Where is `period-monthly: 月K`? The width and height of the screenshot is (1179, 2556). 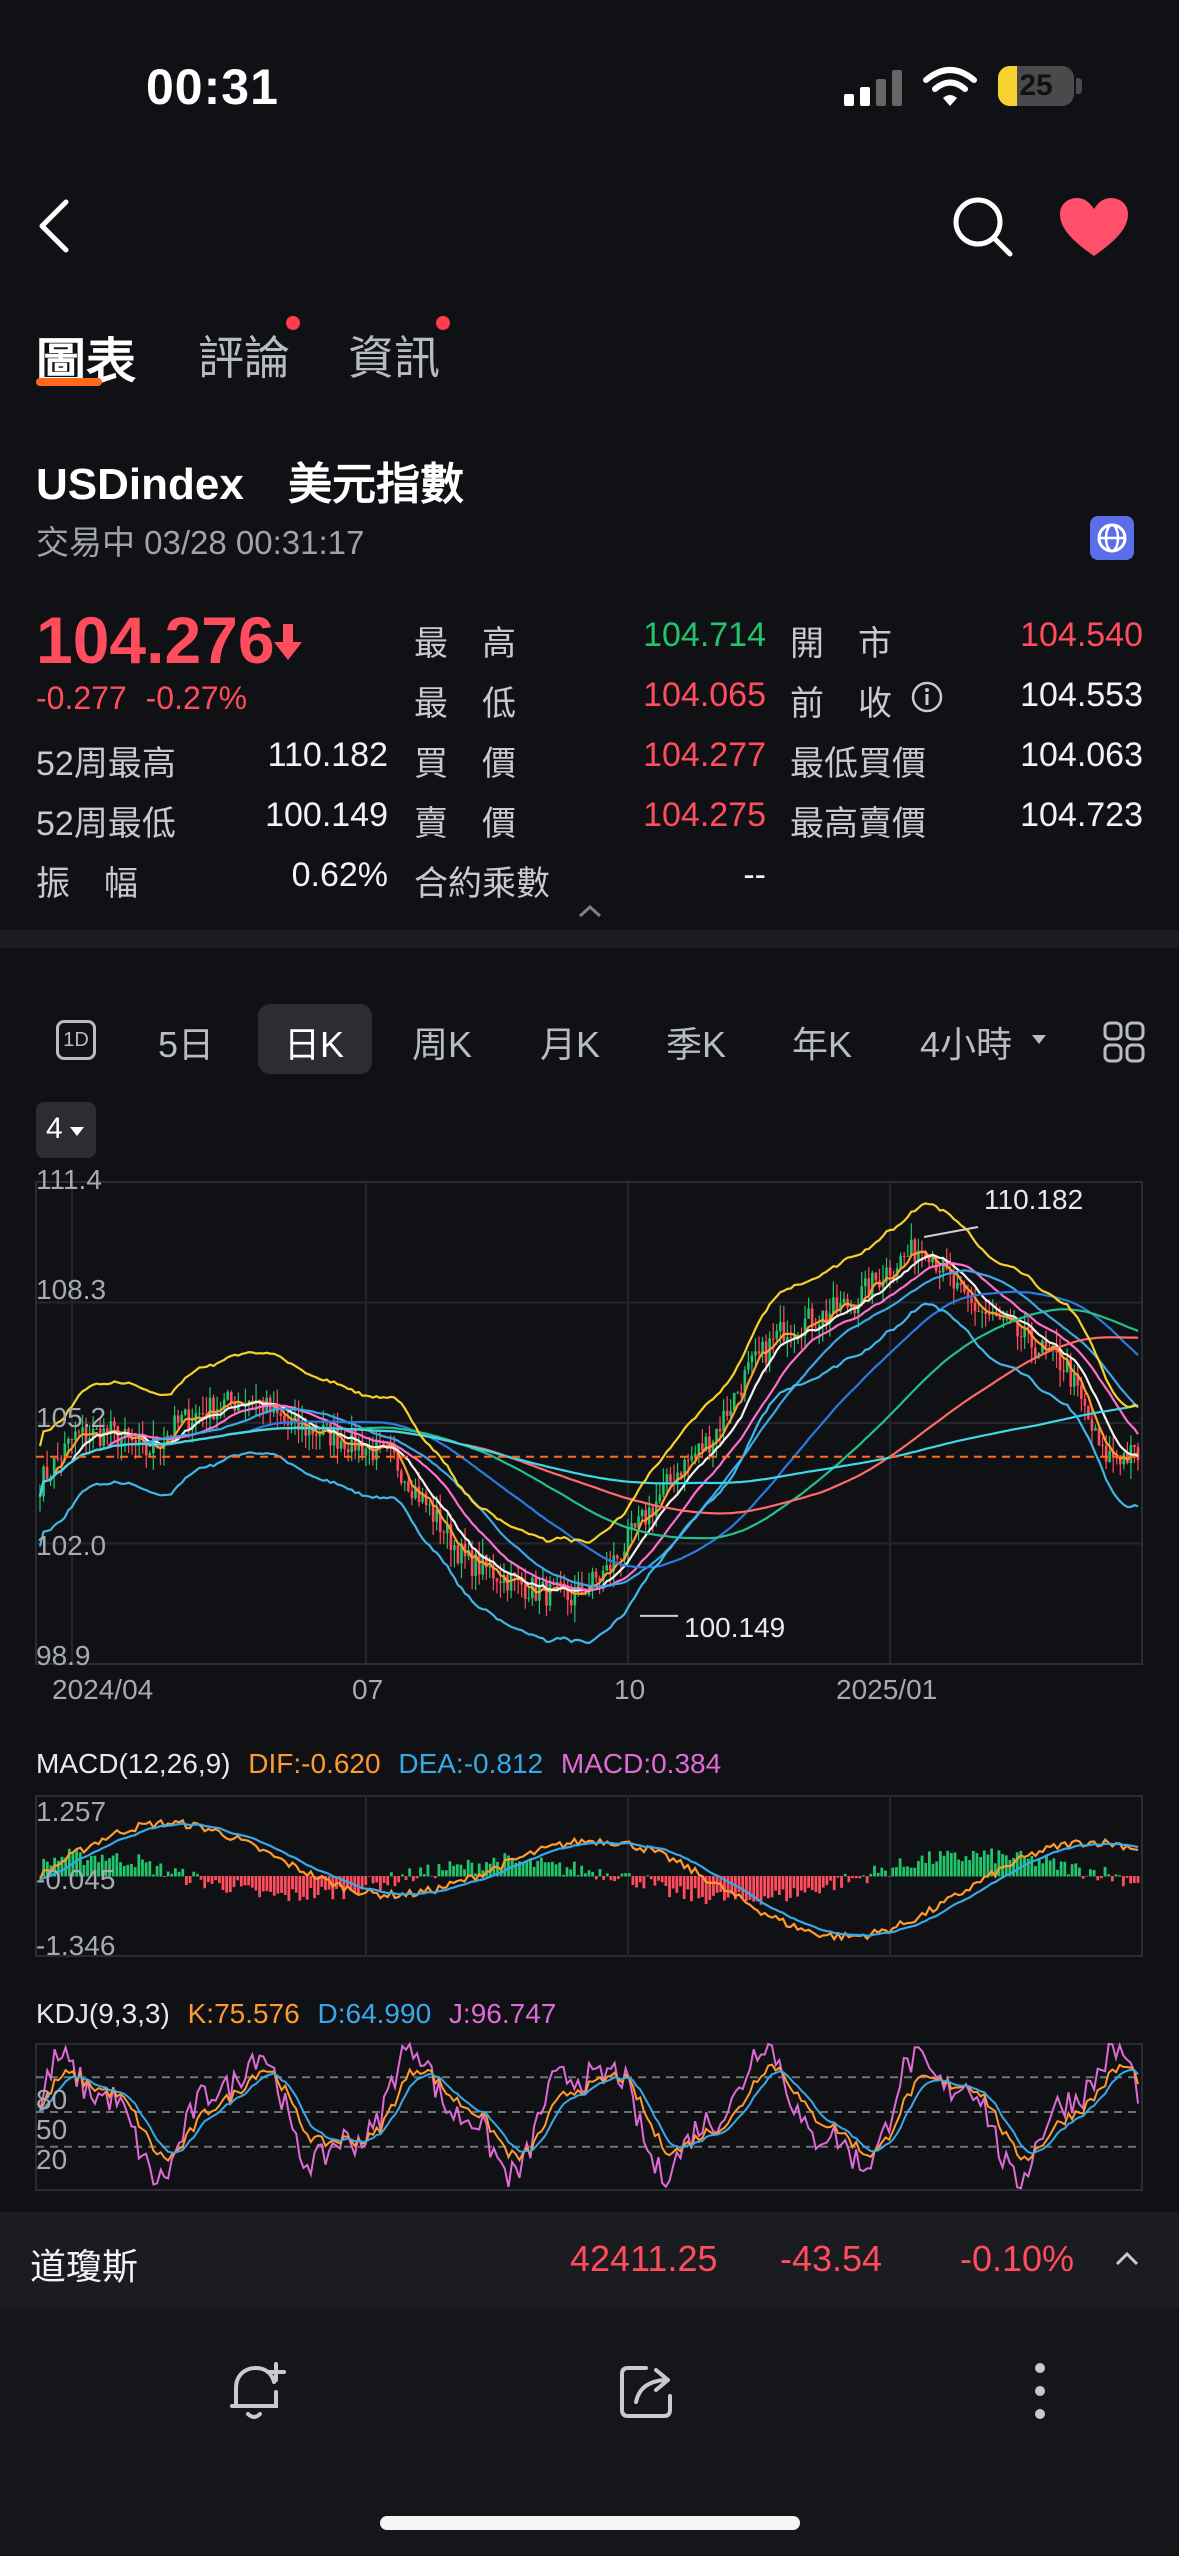 period-monthly: 月K is located at coordinates (570, 1042).